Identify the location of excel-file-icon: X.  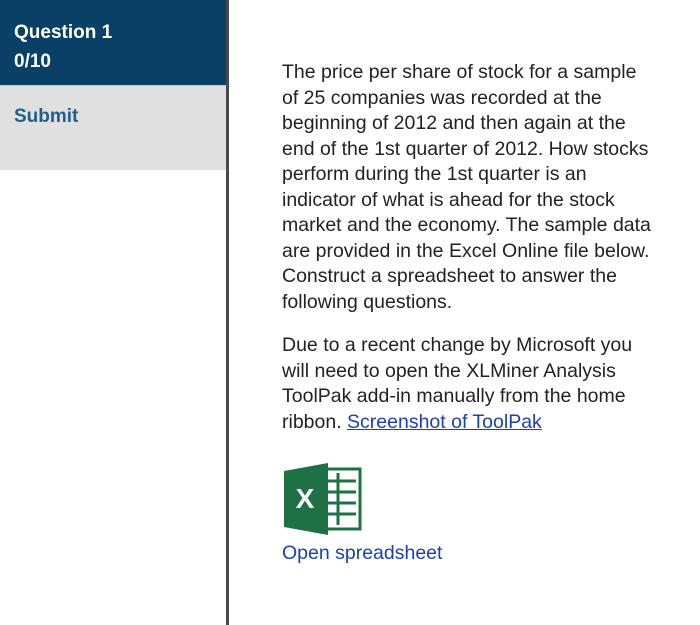
(322, 499).